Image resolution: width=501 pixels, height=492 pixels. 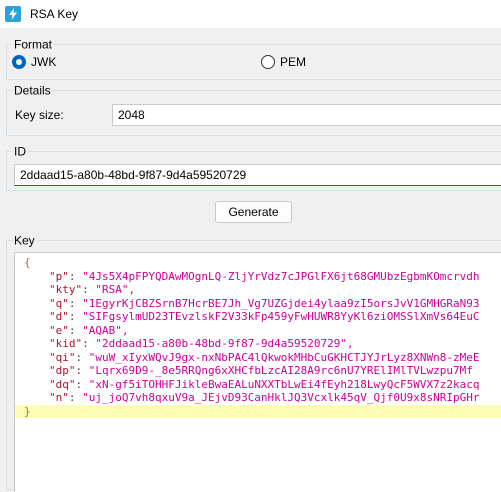 What do you see at coordinates (59, 397) in the screenshot?
I see `json-key: "n"` at bounding box center [59, 397].